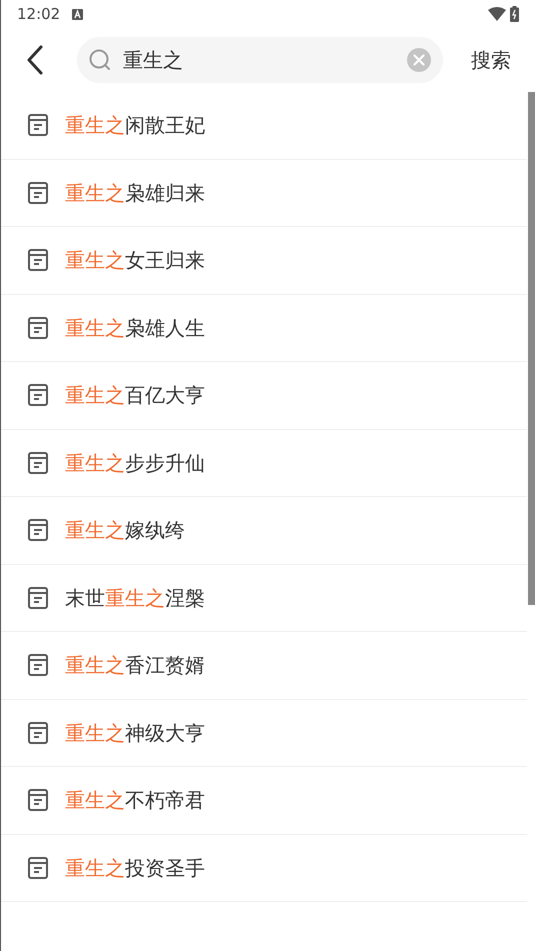 This screenshot has width=535, height=951. What do you see at coordinates (135, 868) in the screenshot?
I see `result-title: 重生之投资圣手` at bounding box center [135, 868].